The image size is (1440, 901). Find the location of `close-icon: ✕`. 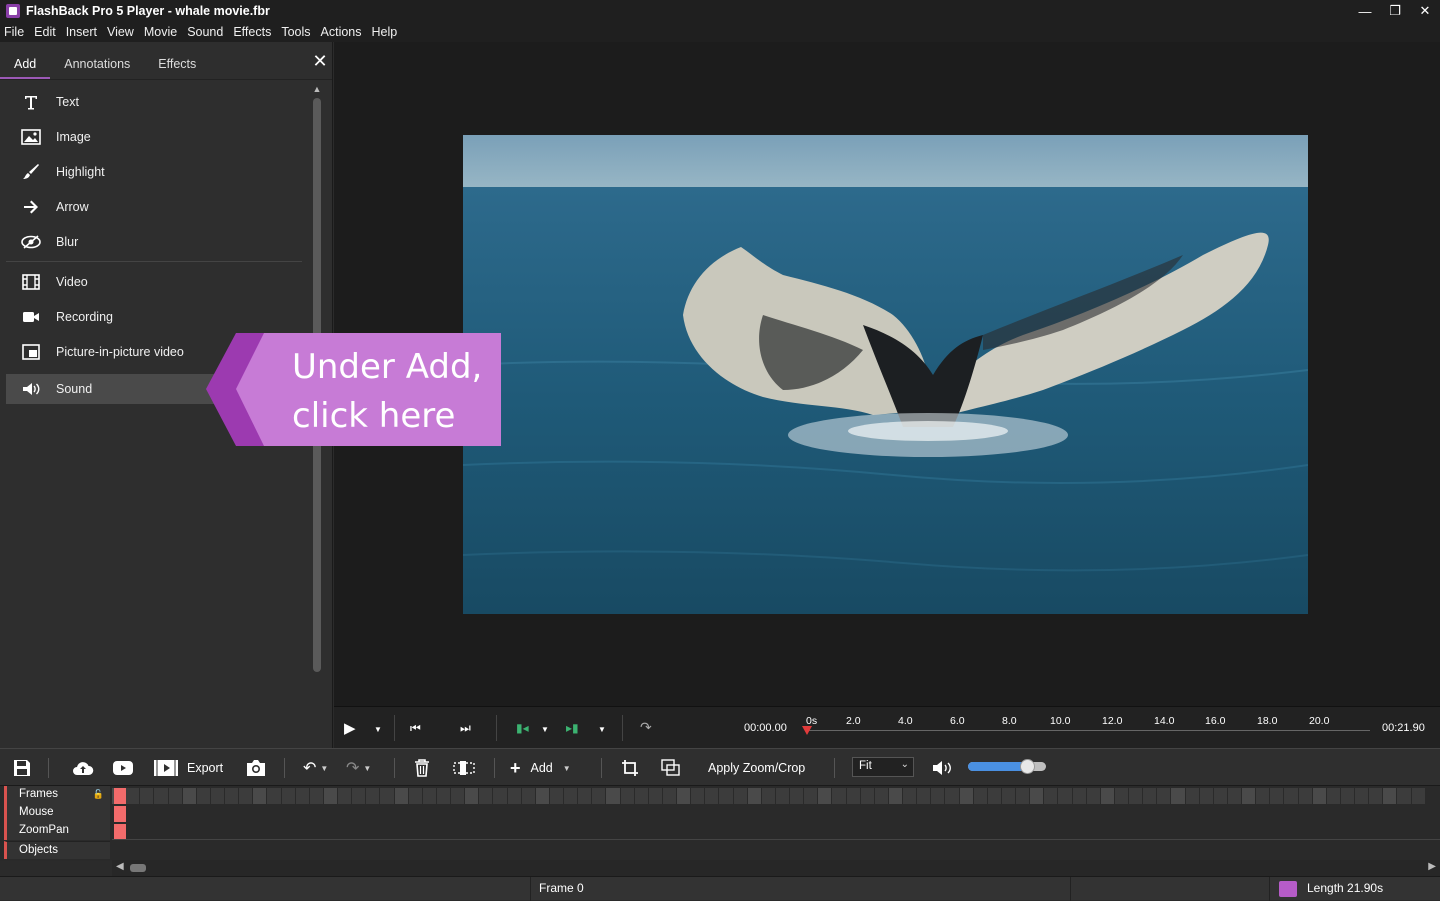

close-icon: ✕ is located at coordinates (320, 61).